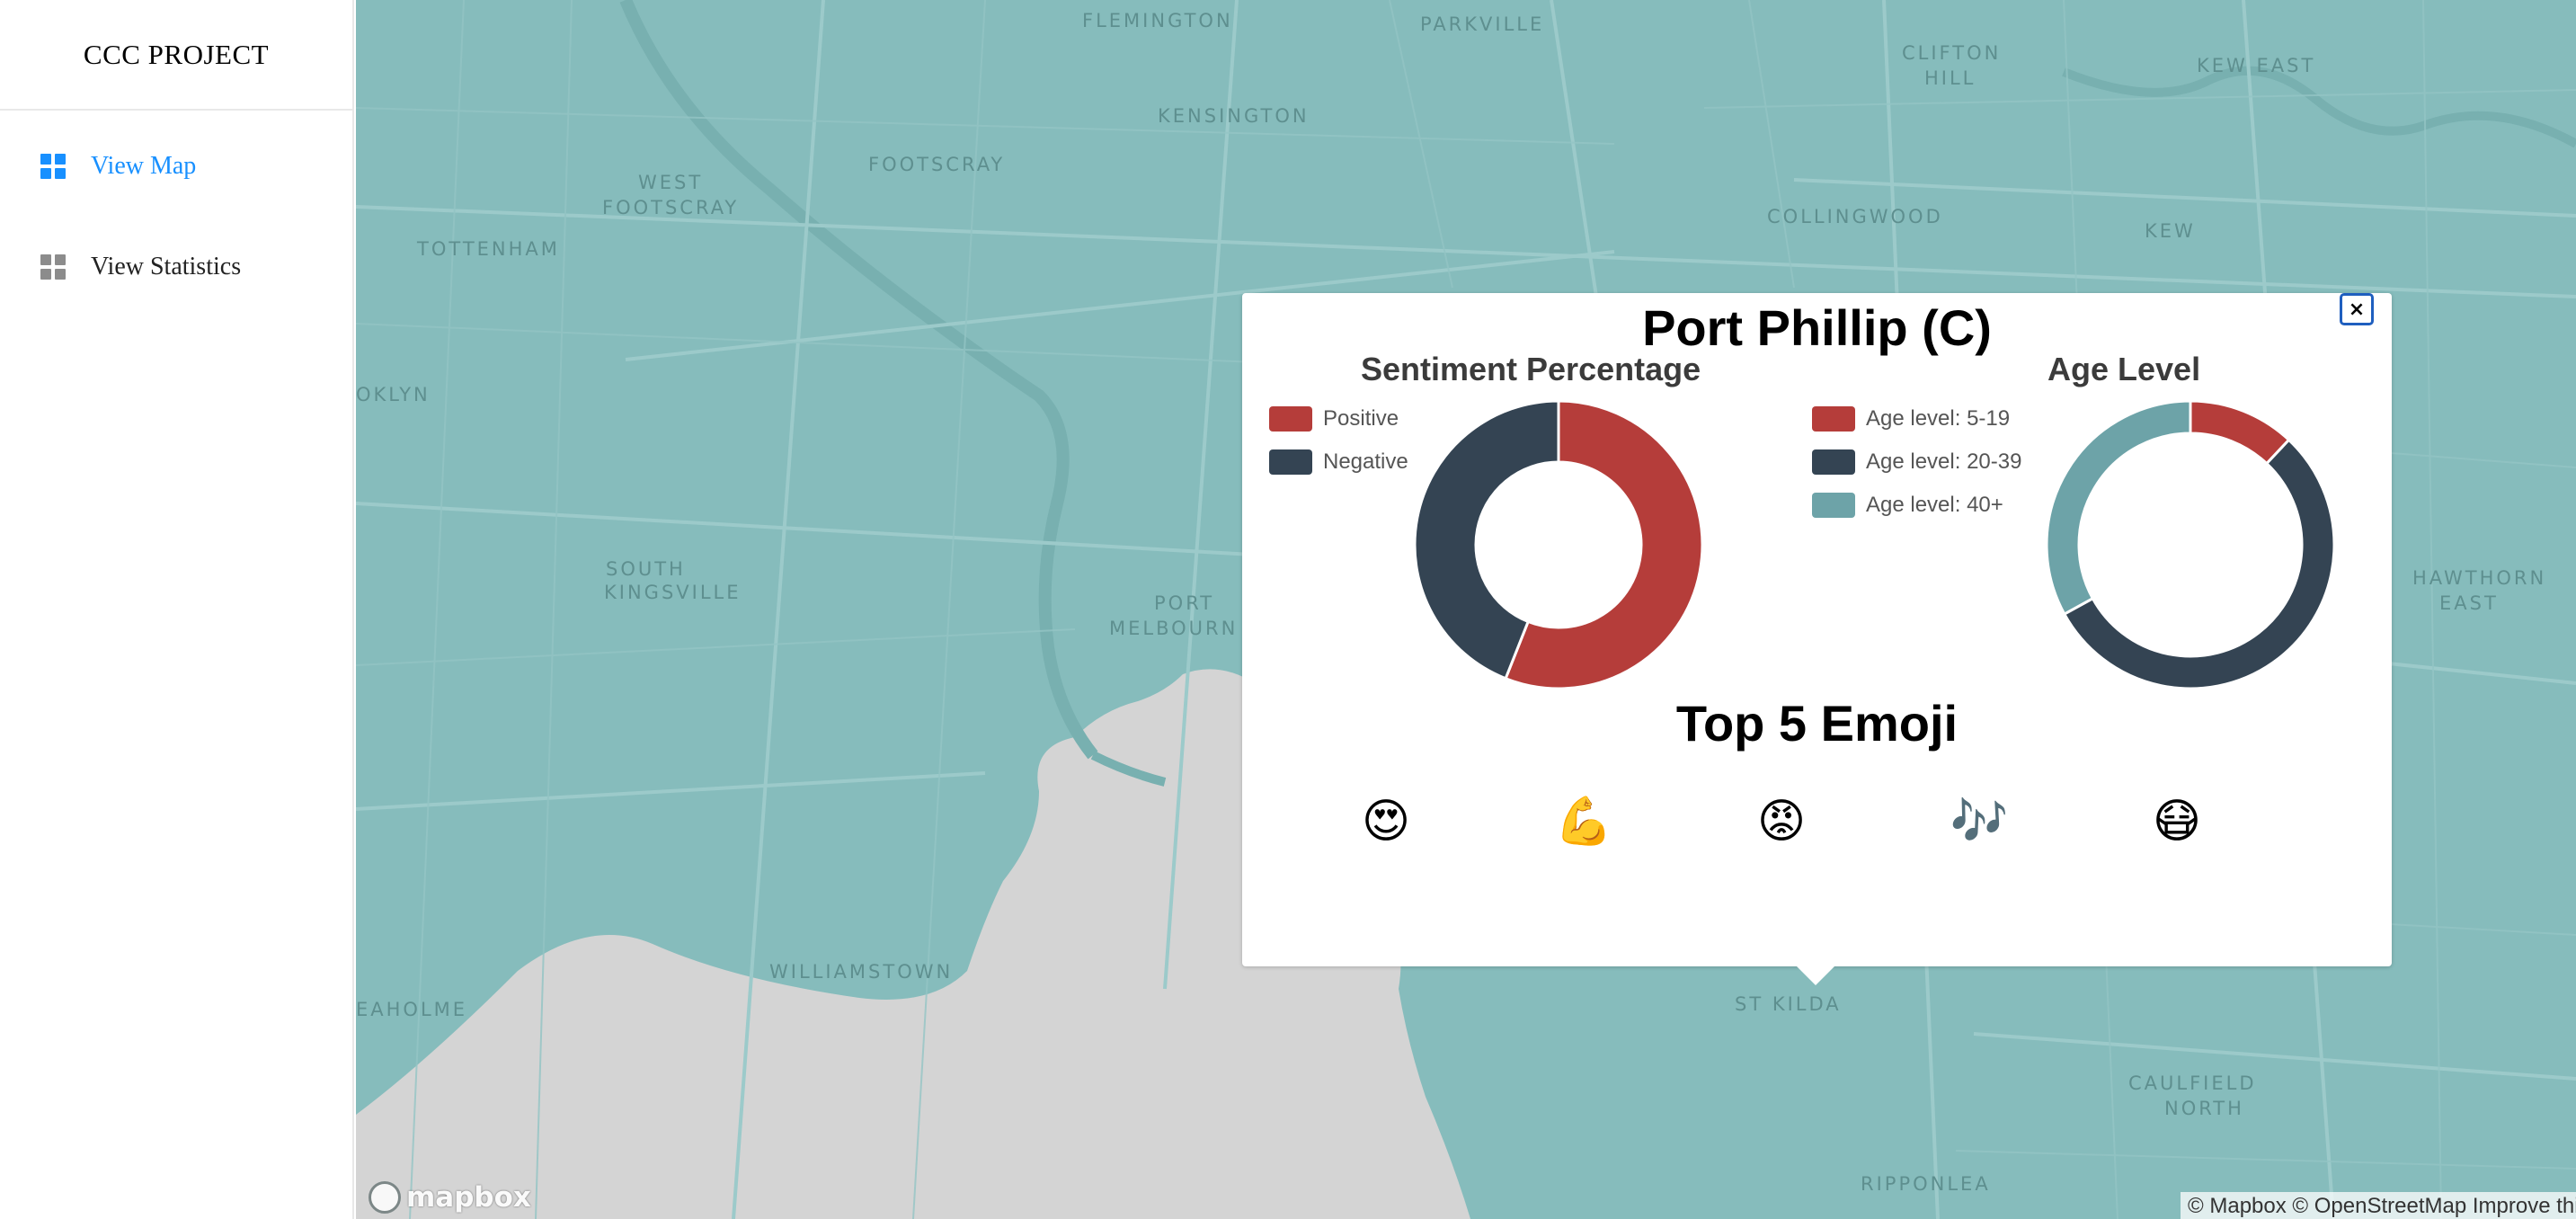  I want to click on sidebar-item-view-statistics: View Statistics, so click(176, 267).